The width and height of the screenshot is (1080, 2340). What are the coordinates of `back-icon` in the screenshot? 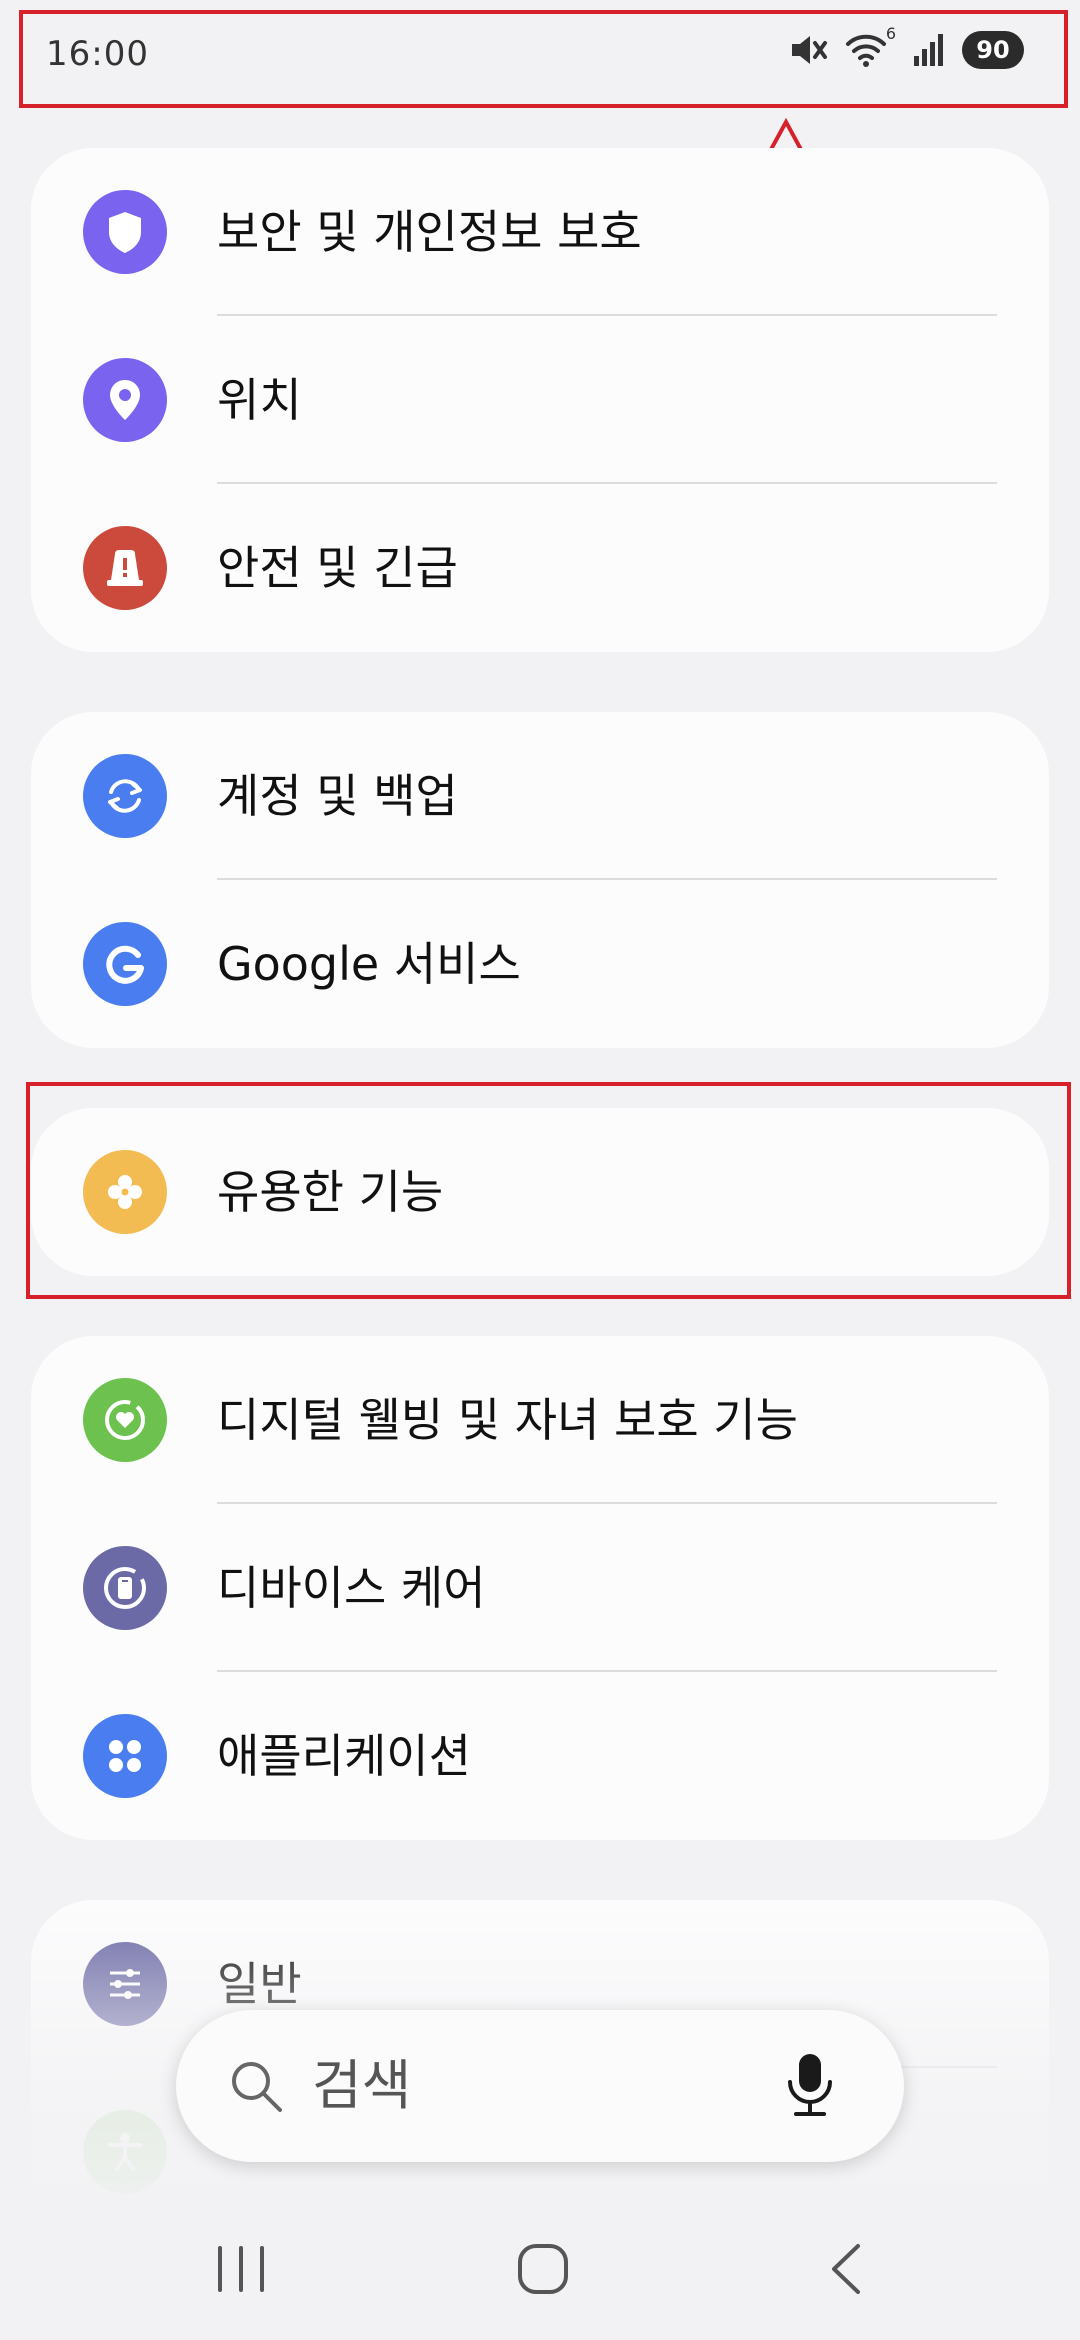 It's located at (847, 2269).